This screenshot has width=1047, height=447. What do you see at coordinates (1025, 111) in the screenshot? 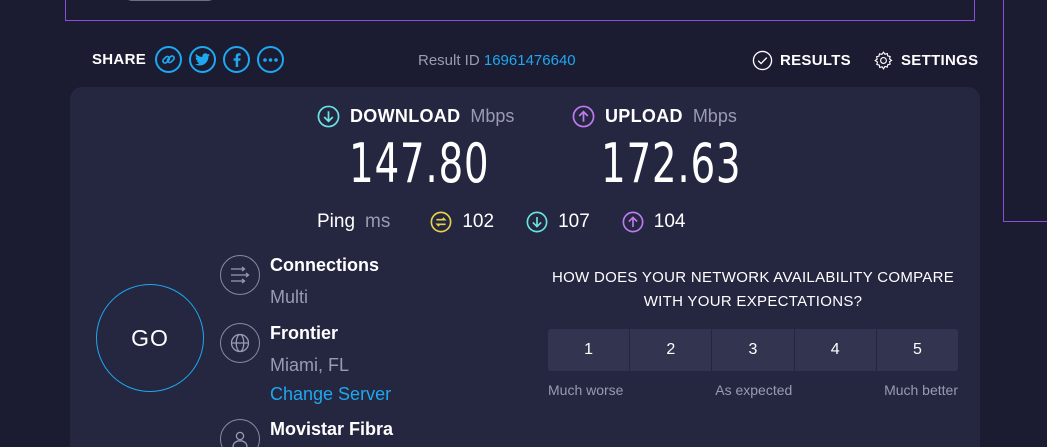
I see `side-ad-frame` at bounding box center [1025, 111].